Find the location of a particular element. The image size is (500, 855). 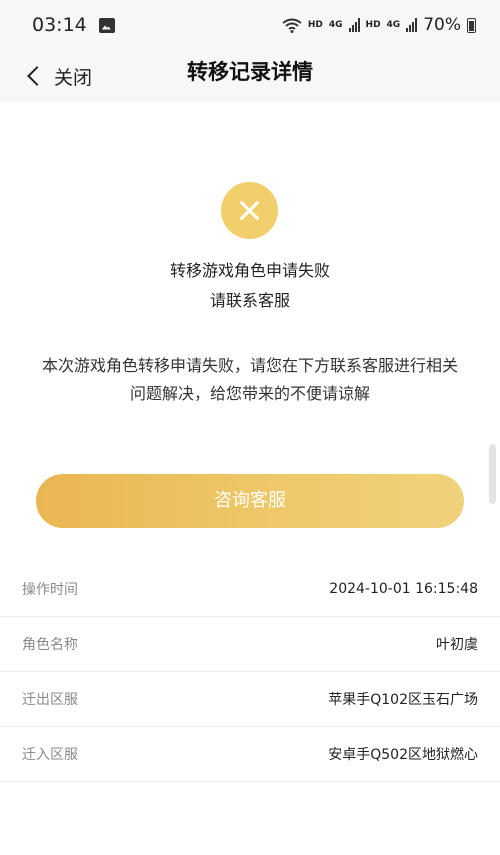

detail-value: 2024-10-01 16:15:48 is located at coordinates (403, 589).